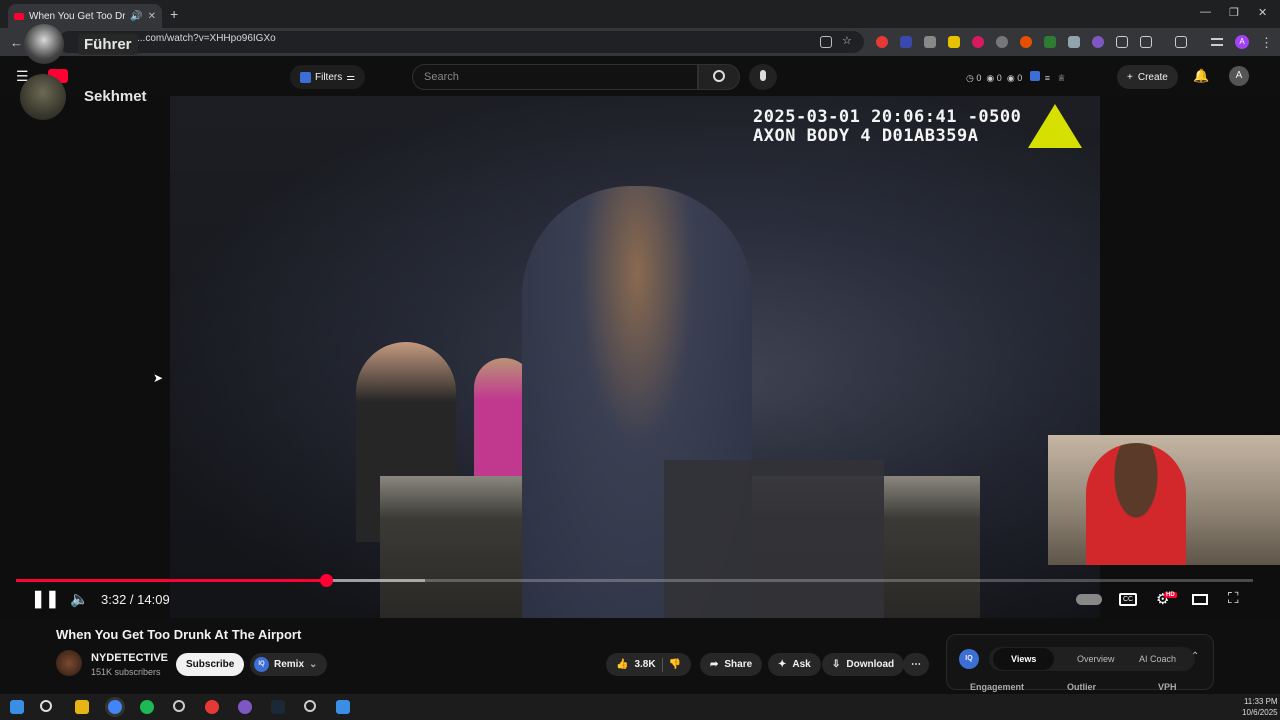 The width and height of the screenshot is (1280, 720). What do you see at coordinates (136, 16) in the screenshot?
I see `speaker-icon: 🔊` at bounding box center [136, 16].